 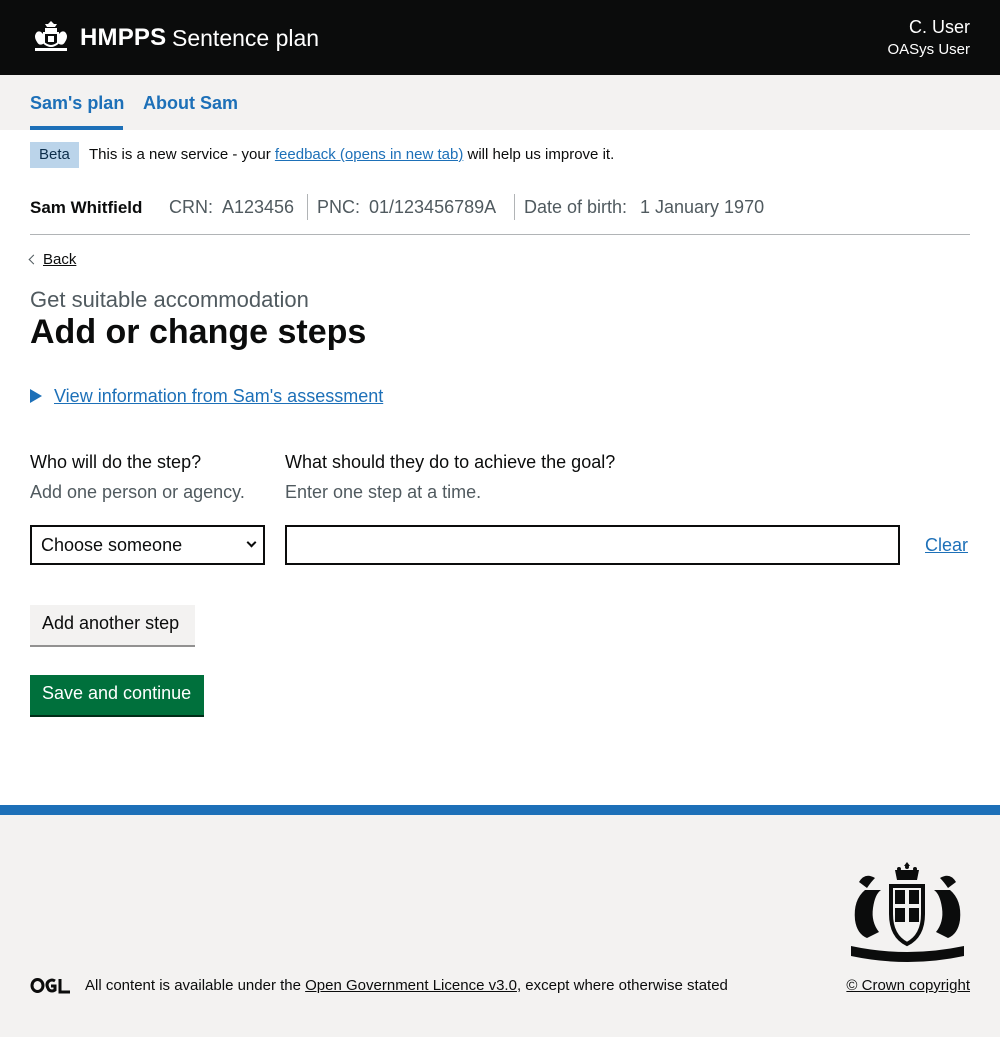 I want to click on who-label: Who will do the step?, so click(x=116, y=462).